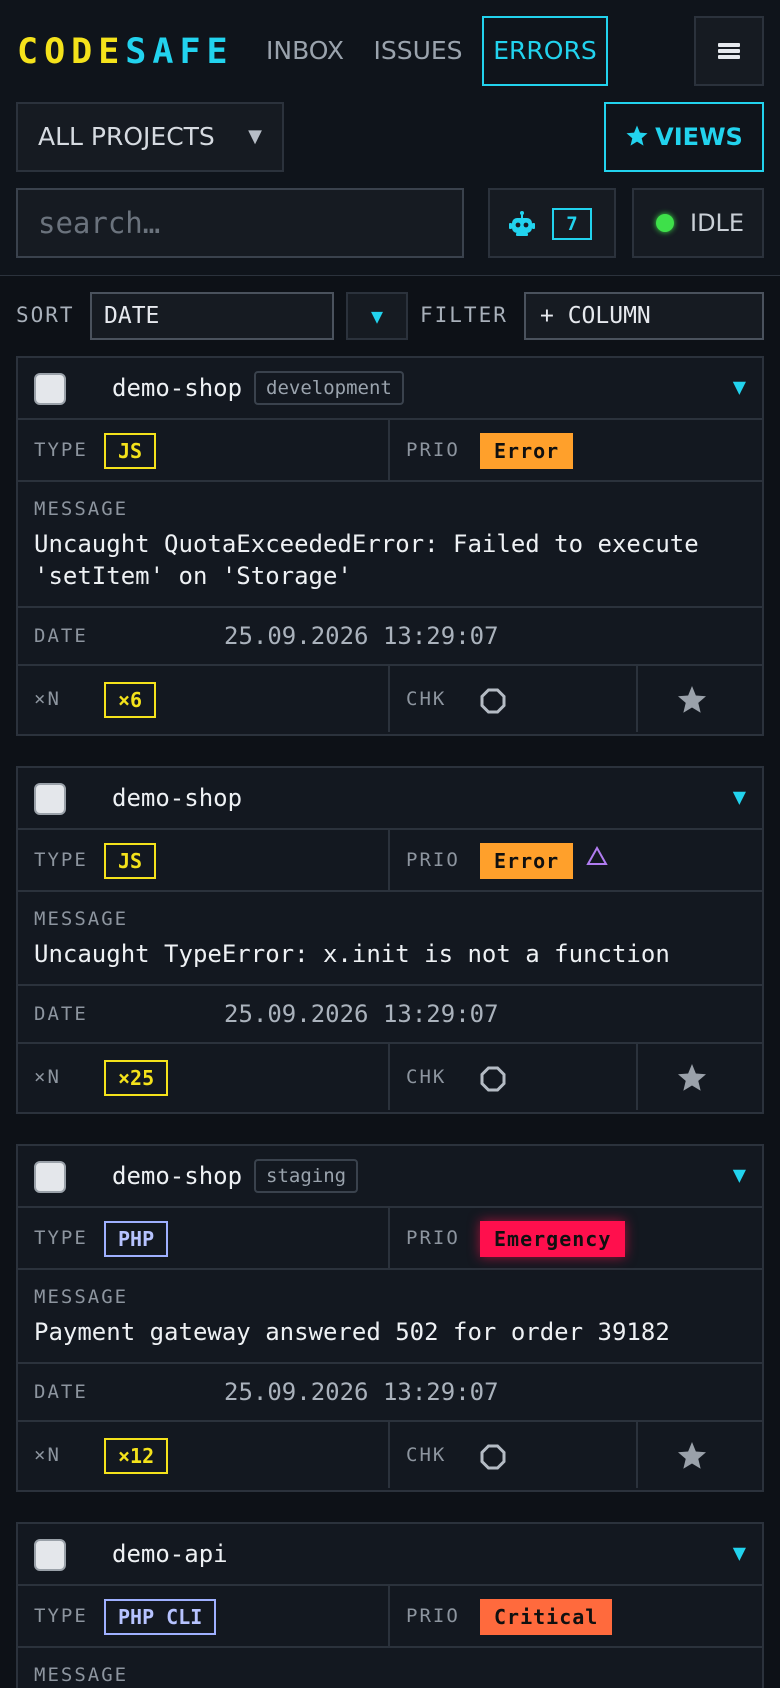 This screenshot has width=780, height=1688. What do you see at coordinates (572, 224) in the screenshot?
I see `bot-count-badge: 7` at bounding box center [572, 224].